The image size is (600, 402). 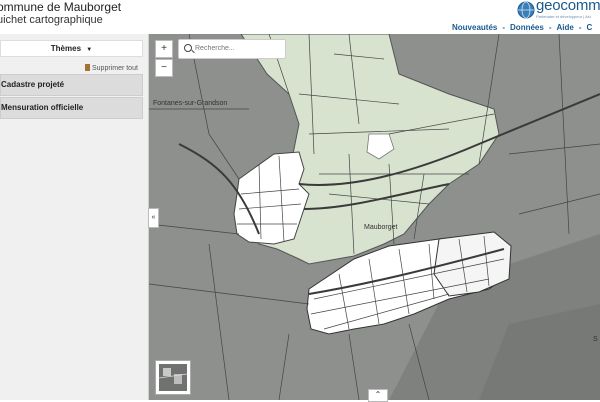 I want to click on layer-cadastre-projete: Cadastre projeté, so click(x=71, y=85).